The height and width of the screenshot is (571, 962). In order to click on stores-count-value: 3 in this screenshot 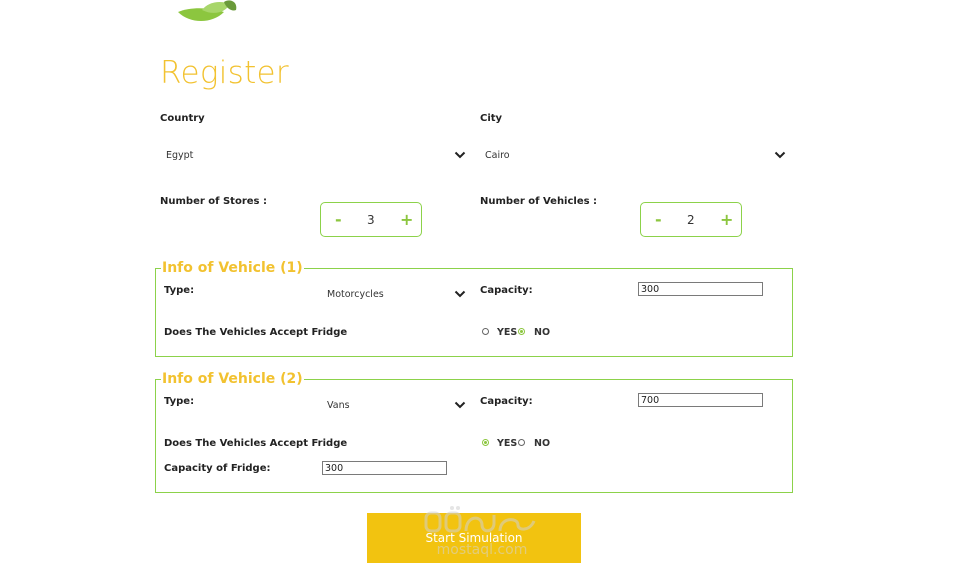, I will do `click(371, 220)`.